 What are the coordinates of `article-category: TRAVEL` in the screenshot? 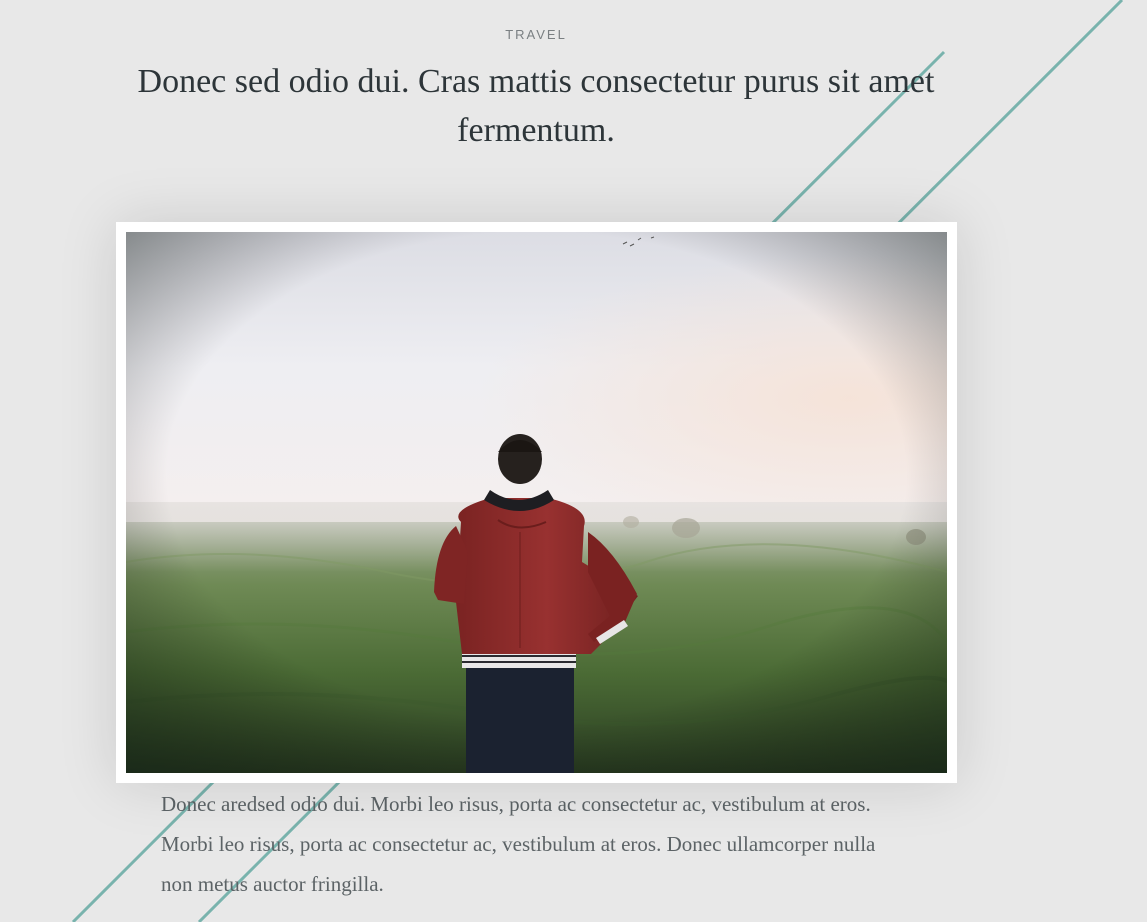 It's located at (536, 34).